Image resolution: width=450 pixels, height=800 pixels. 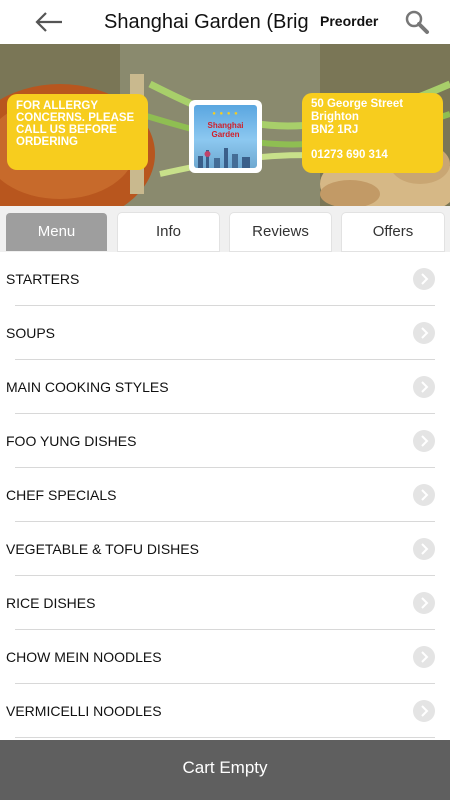 I want to click on list-item-label: FOO YUNG DISHES, so click(x=71, y=441).